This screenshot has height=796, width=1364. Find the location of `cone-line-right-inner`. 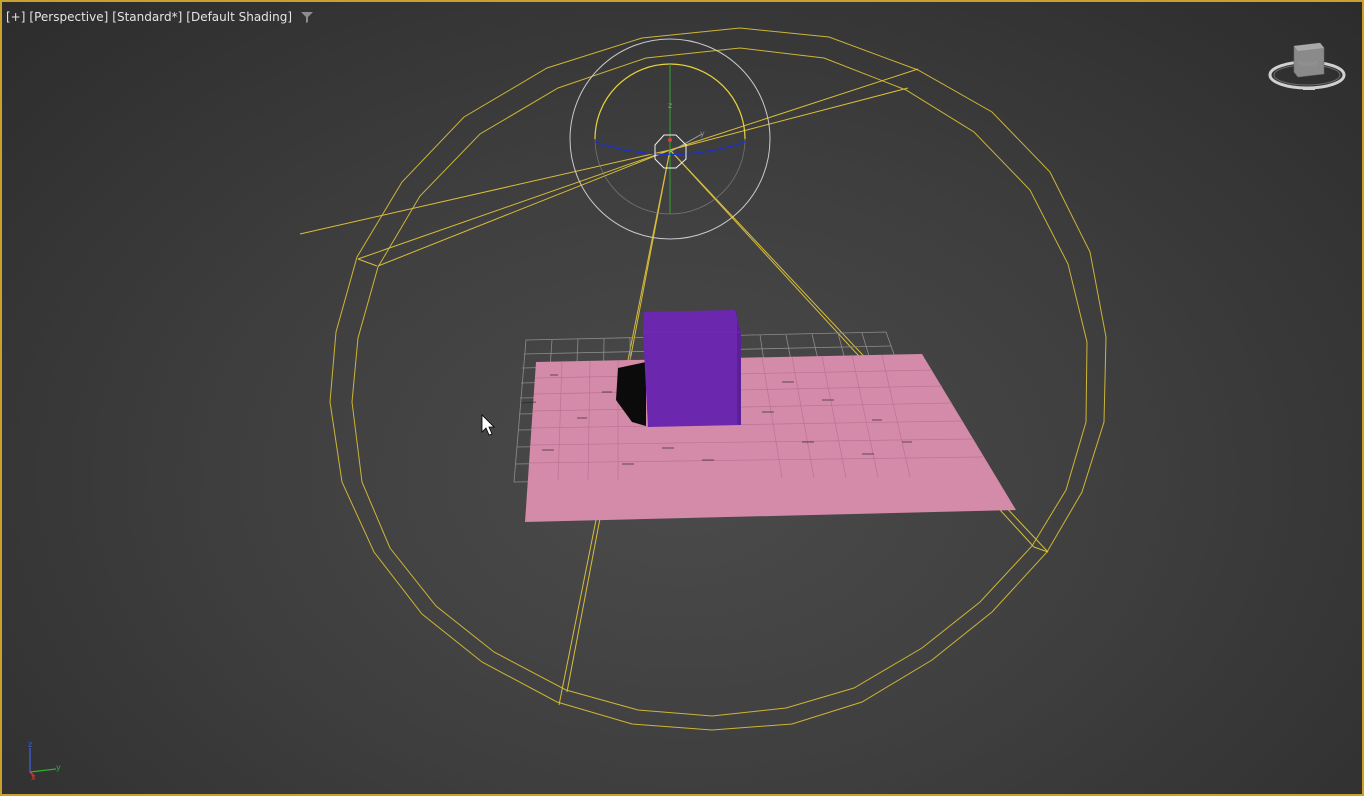

cone-line-right-inner is located at coordinates (789, 119).